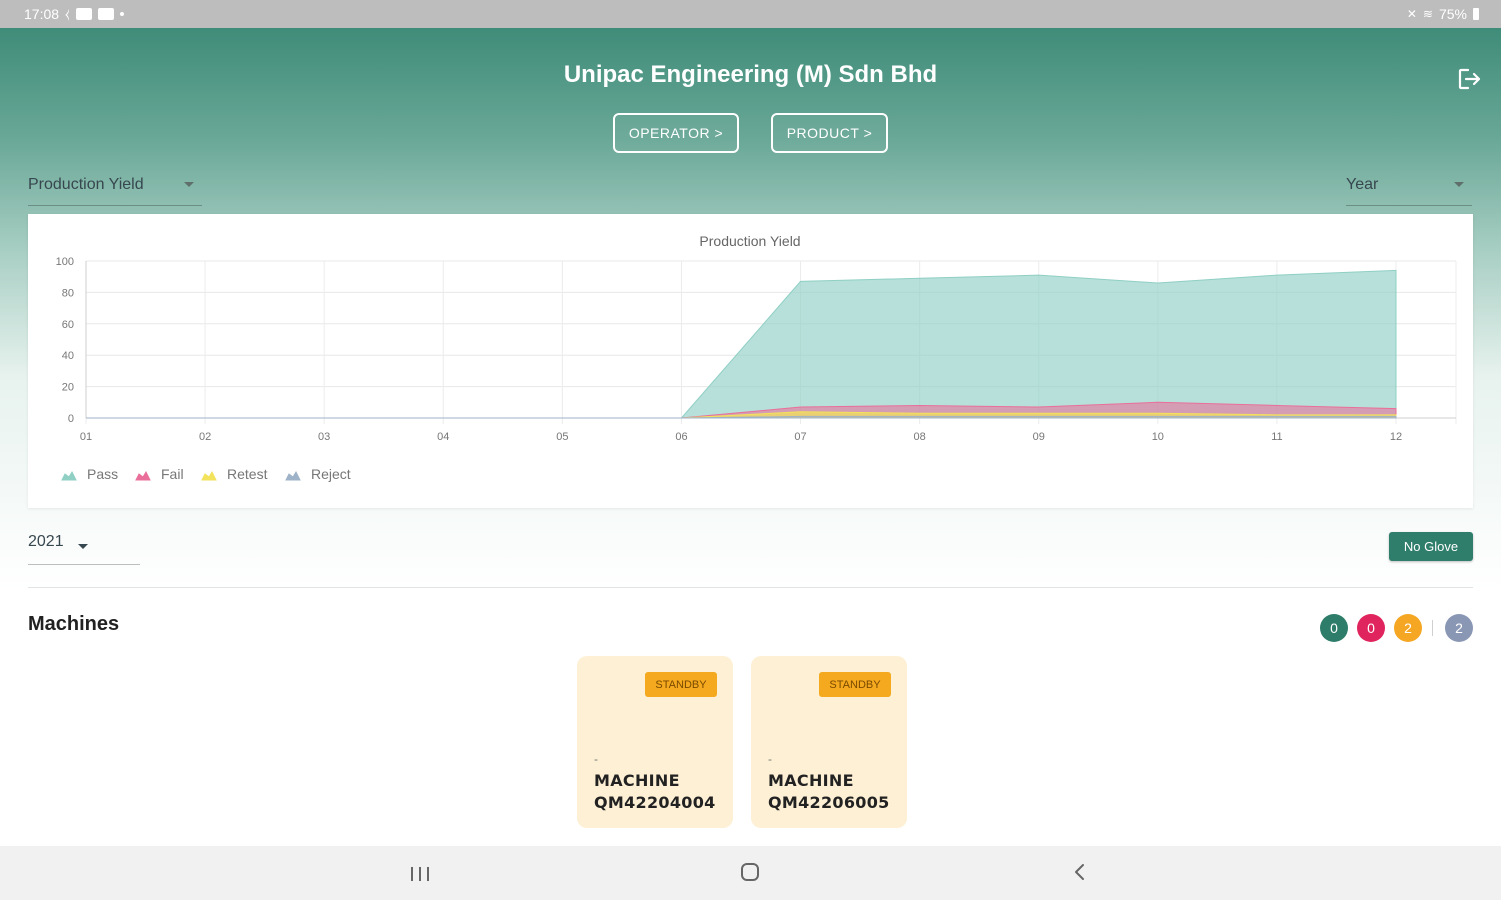 This screenshot has height=900, width=1501. Describe the element at coordinates (331, 474) in the screenshot. I see `legend-label-reject: Reject` at that location.